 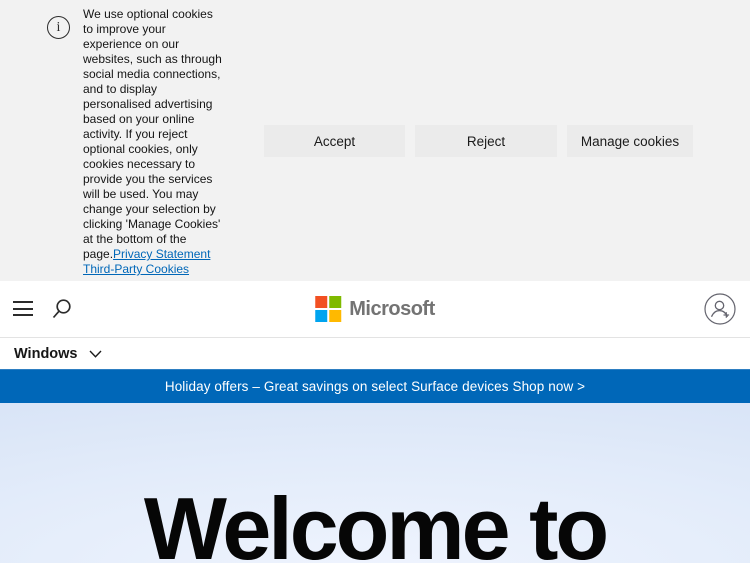 What do you see at coordinates (321, 316) in the screenshot?
I see `logo-square-blue` at bounding box center [321, 316].